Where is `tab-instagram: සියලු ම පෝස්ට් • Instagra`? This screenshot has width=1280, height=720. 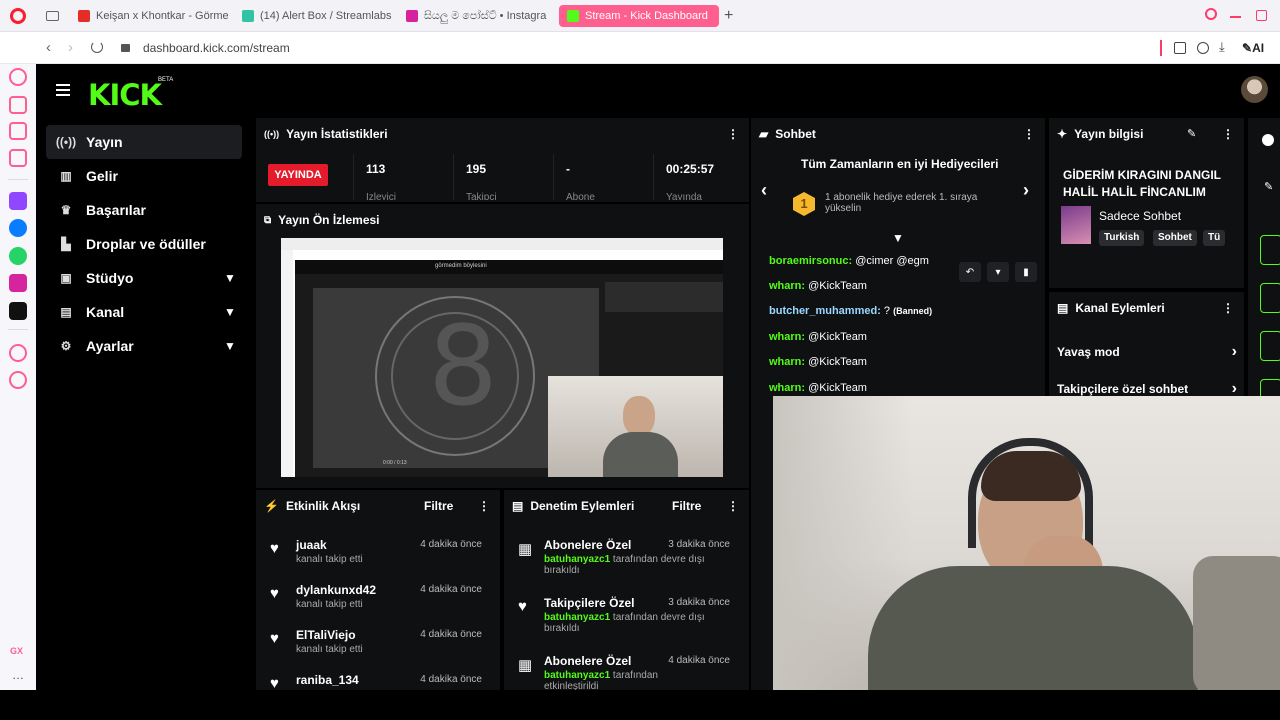
tab-instagram: සියලු ම පෝස්ට් • Instagra is located at coordinates (474, 16).